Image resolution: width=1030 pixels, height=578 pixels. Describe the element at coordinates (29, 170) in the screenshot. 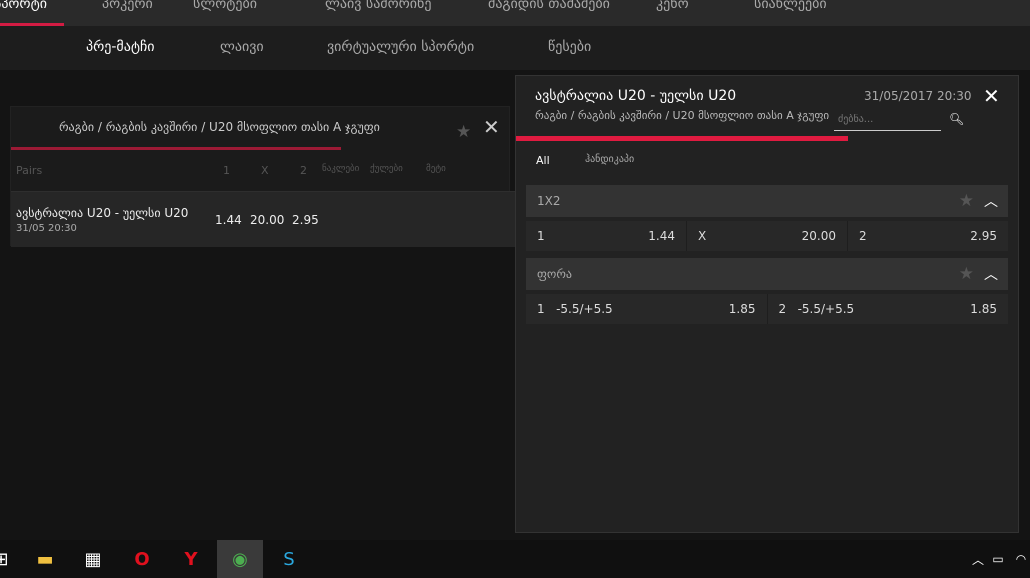

I see `header-pairs: Pairs` at that location.